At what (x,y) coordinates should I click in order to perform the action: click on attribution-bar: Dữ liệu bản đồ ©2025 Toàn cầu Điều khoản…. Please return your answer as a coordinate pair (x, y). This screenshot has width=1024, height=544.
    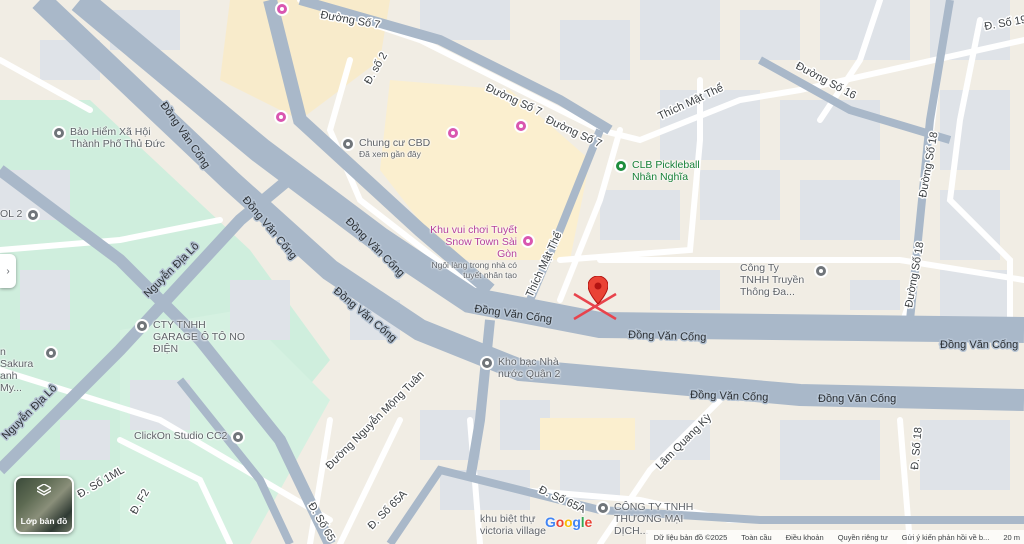
    Looking at the image, I should click on (834, 537).